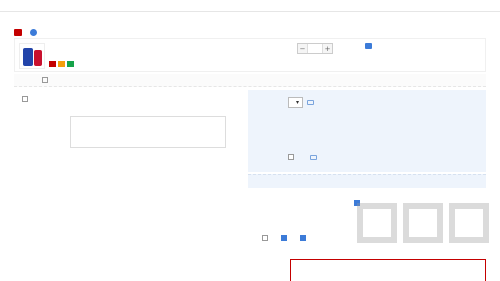 The height and width of the screenshot is (281, 500). I want to click on insurance-checkbox, so click(291, 157).